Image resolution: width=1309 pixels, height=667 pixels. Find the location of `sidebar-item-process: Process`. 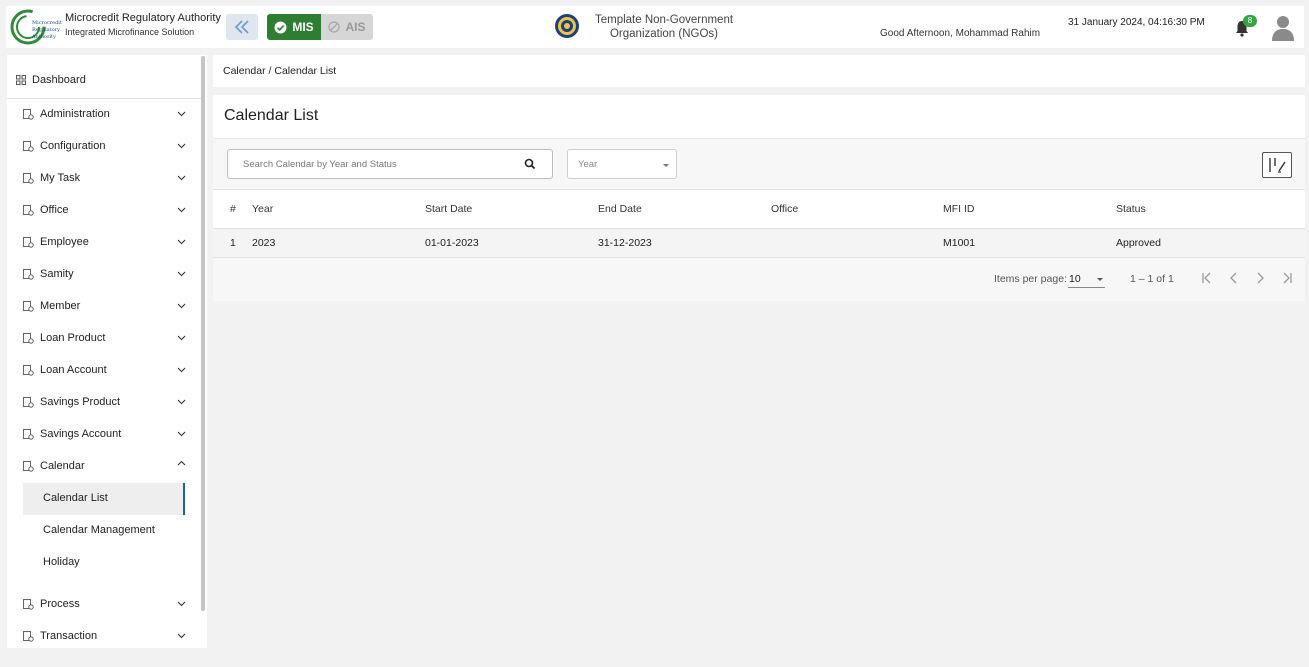

sidebar-item-process: Process is located at coordinates (104, 605).